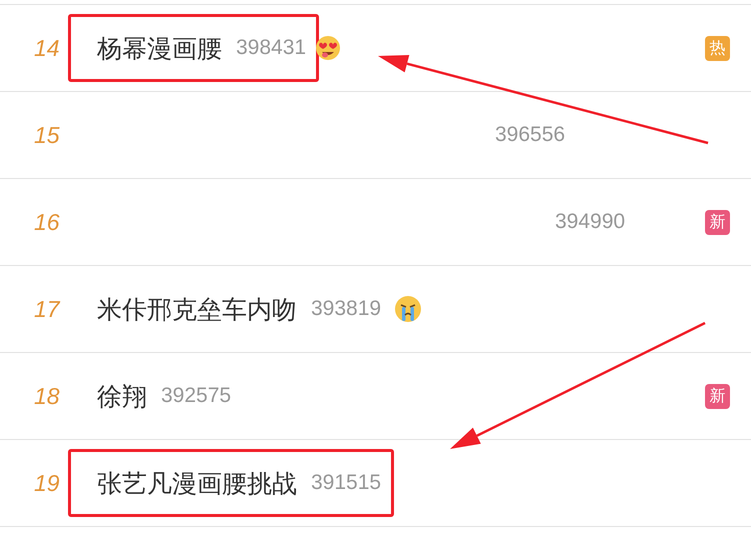 Image resolution: width=751 pixels, height=535 pixels. Describe the element at coordinates (717, 48) in the screenshot. I see `topic-badge: 热` at that location.